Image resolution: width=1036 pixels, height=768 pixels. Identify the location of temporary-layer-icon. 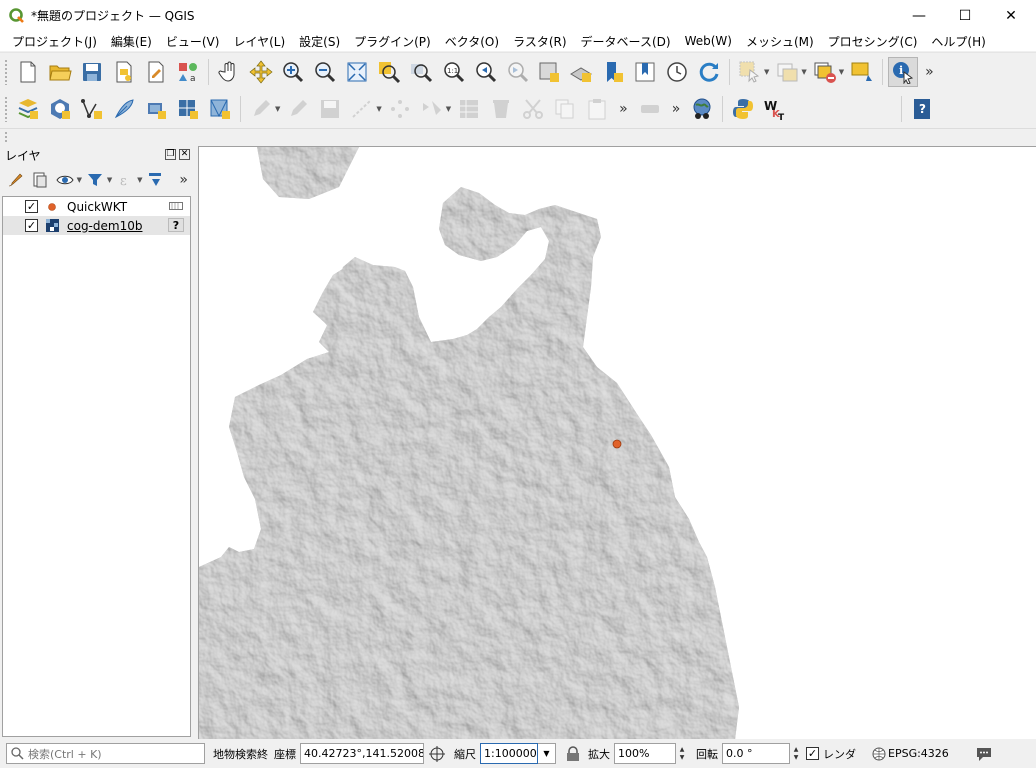
(176, 206).